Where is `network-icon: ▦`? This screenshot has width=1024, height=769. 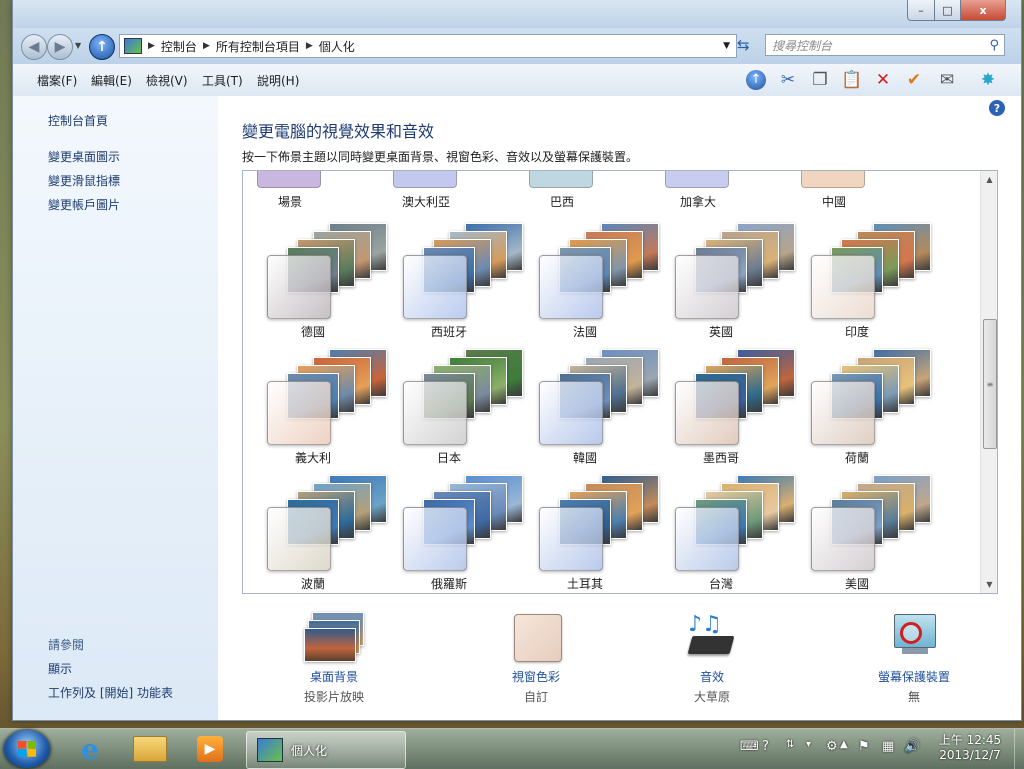 network-icon: ▦ is located at coordinates (888, 746).